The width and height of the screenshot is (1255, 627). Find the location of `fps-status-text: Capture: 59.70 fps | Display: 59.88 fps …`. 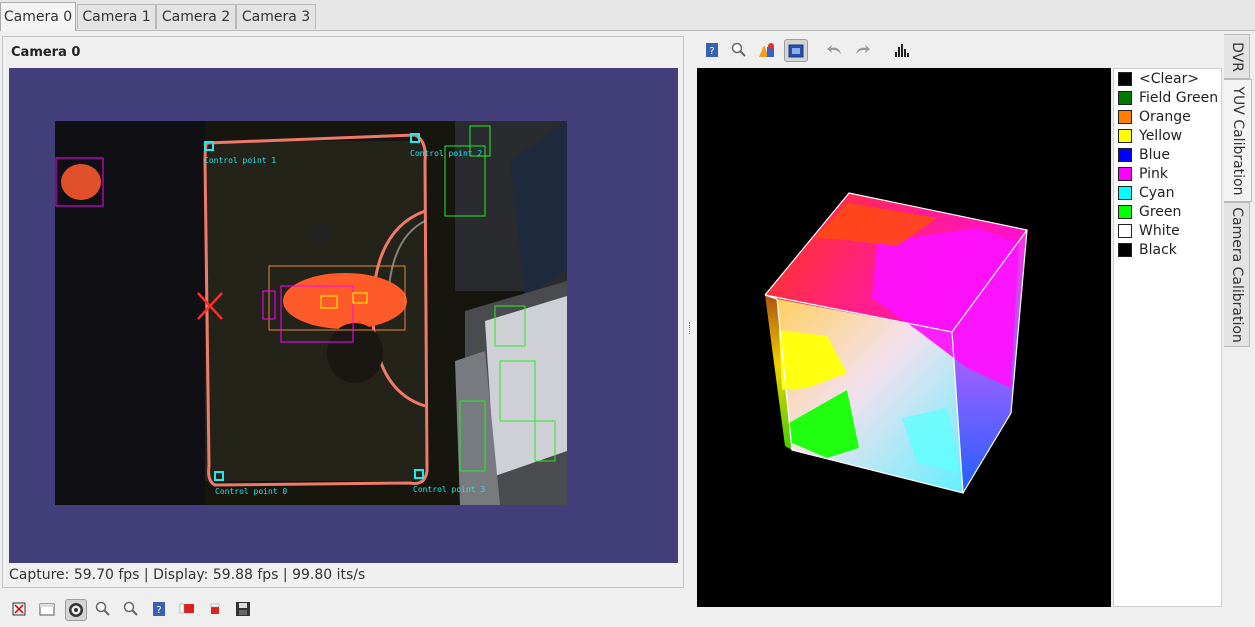

fps-status-text: Capture: 59.70 fps | Display: 59.88 fps … is located at coordinates (187, 575).